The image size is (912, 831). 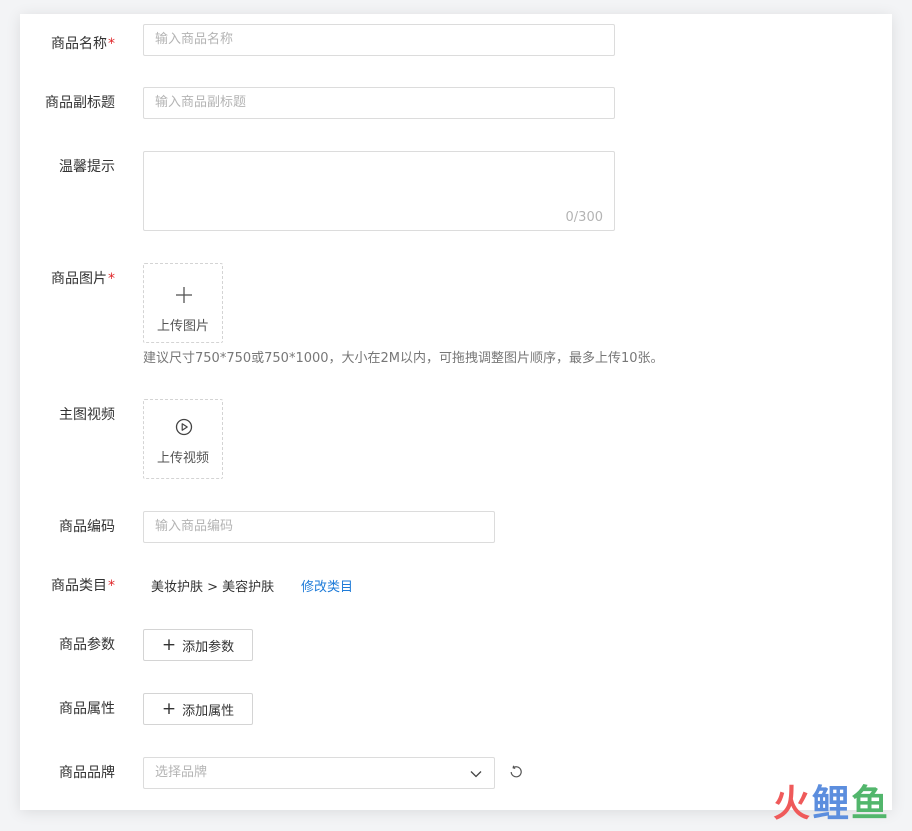 What do you see at coordinates (83, 586) in the screenshot?
I see `category-label: 商品类目*` at bounding box center [83, 586].